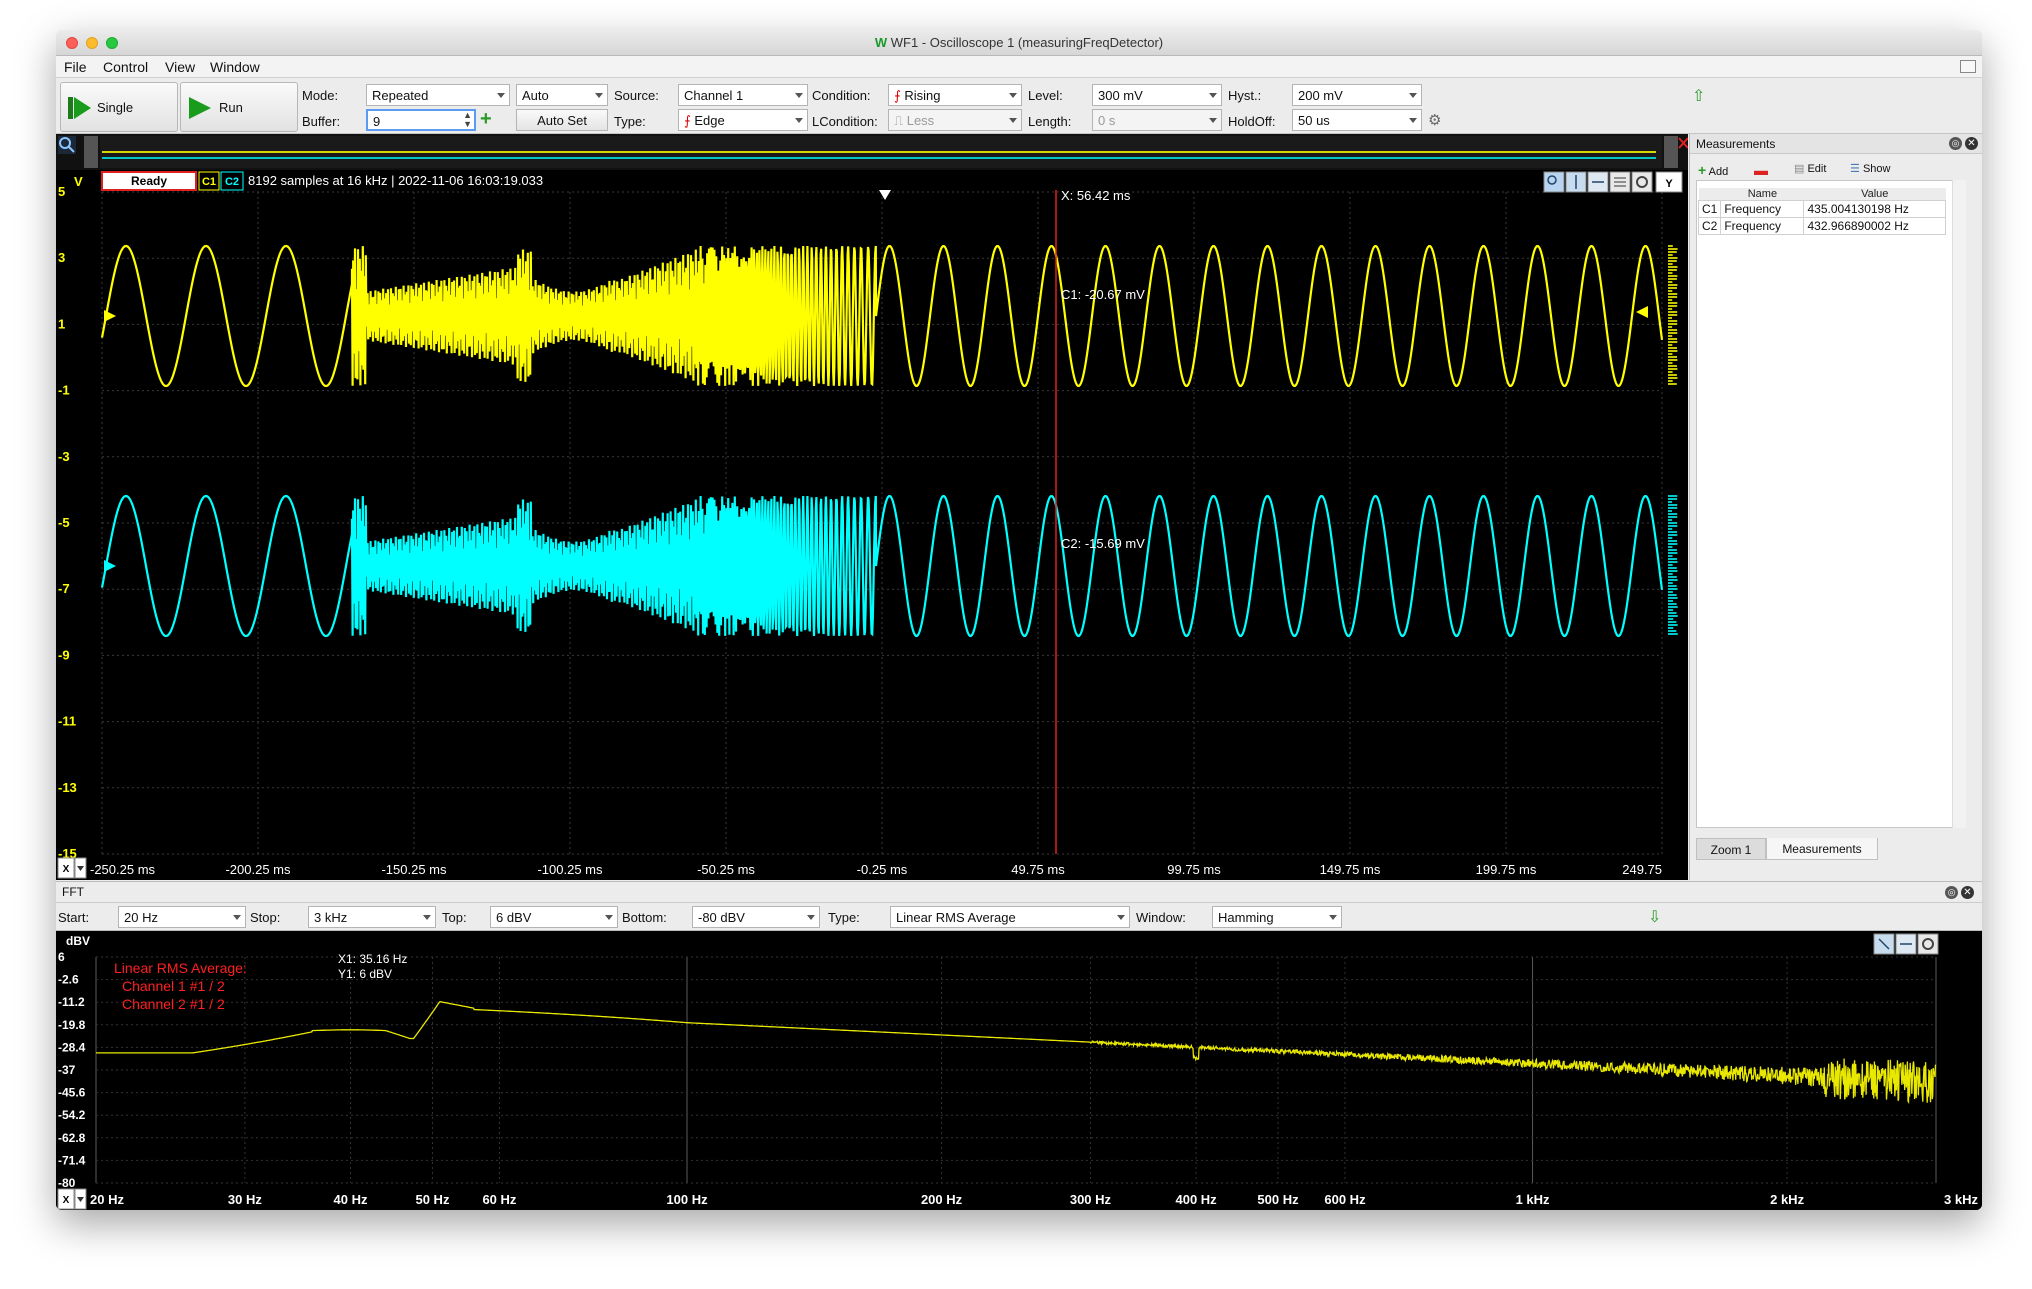  What do you see at coordinates (1731, 849) in the screenshot?
I see `tab-zoom-1: Zoom 1` at bounding box center [1731, 849].